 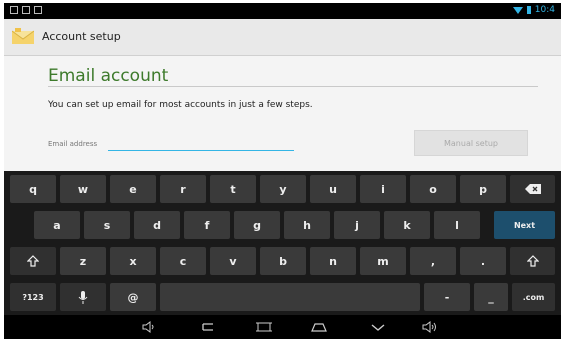 I want to click on email-field, so click(x=201, y=142).